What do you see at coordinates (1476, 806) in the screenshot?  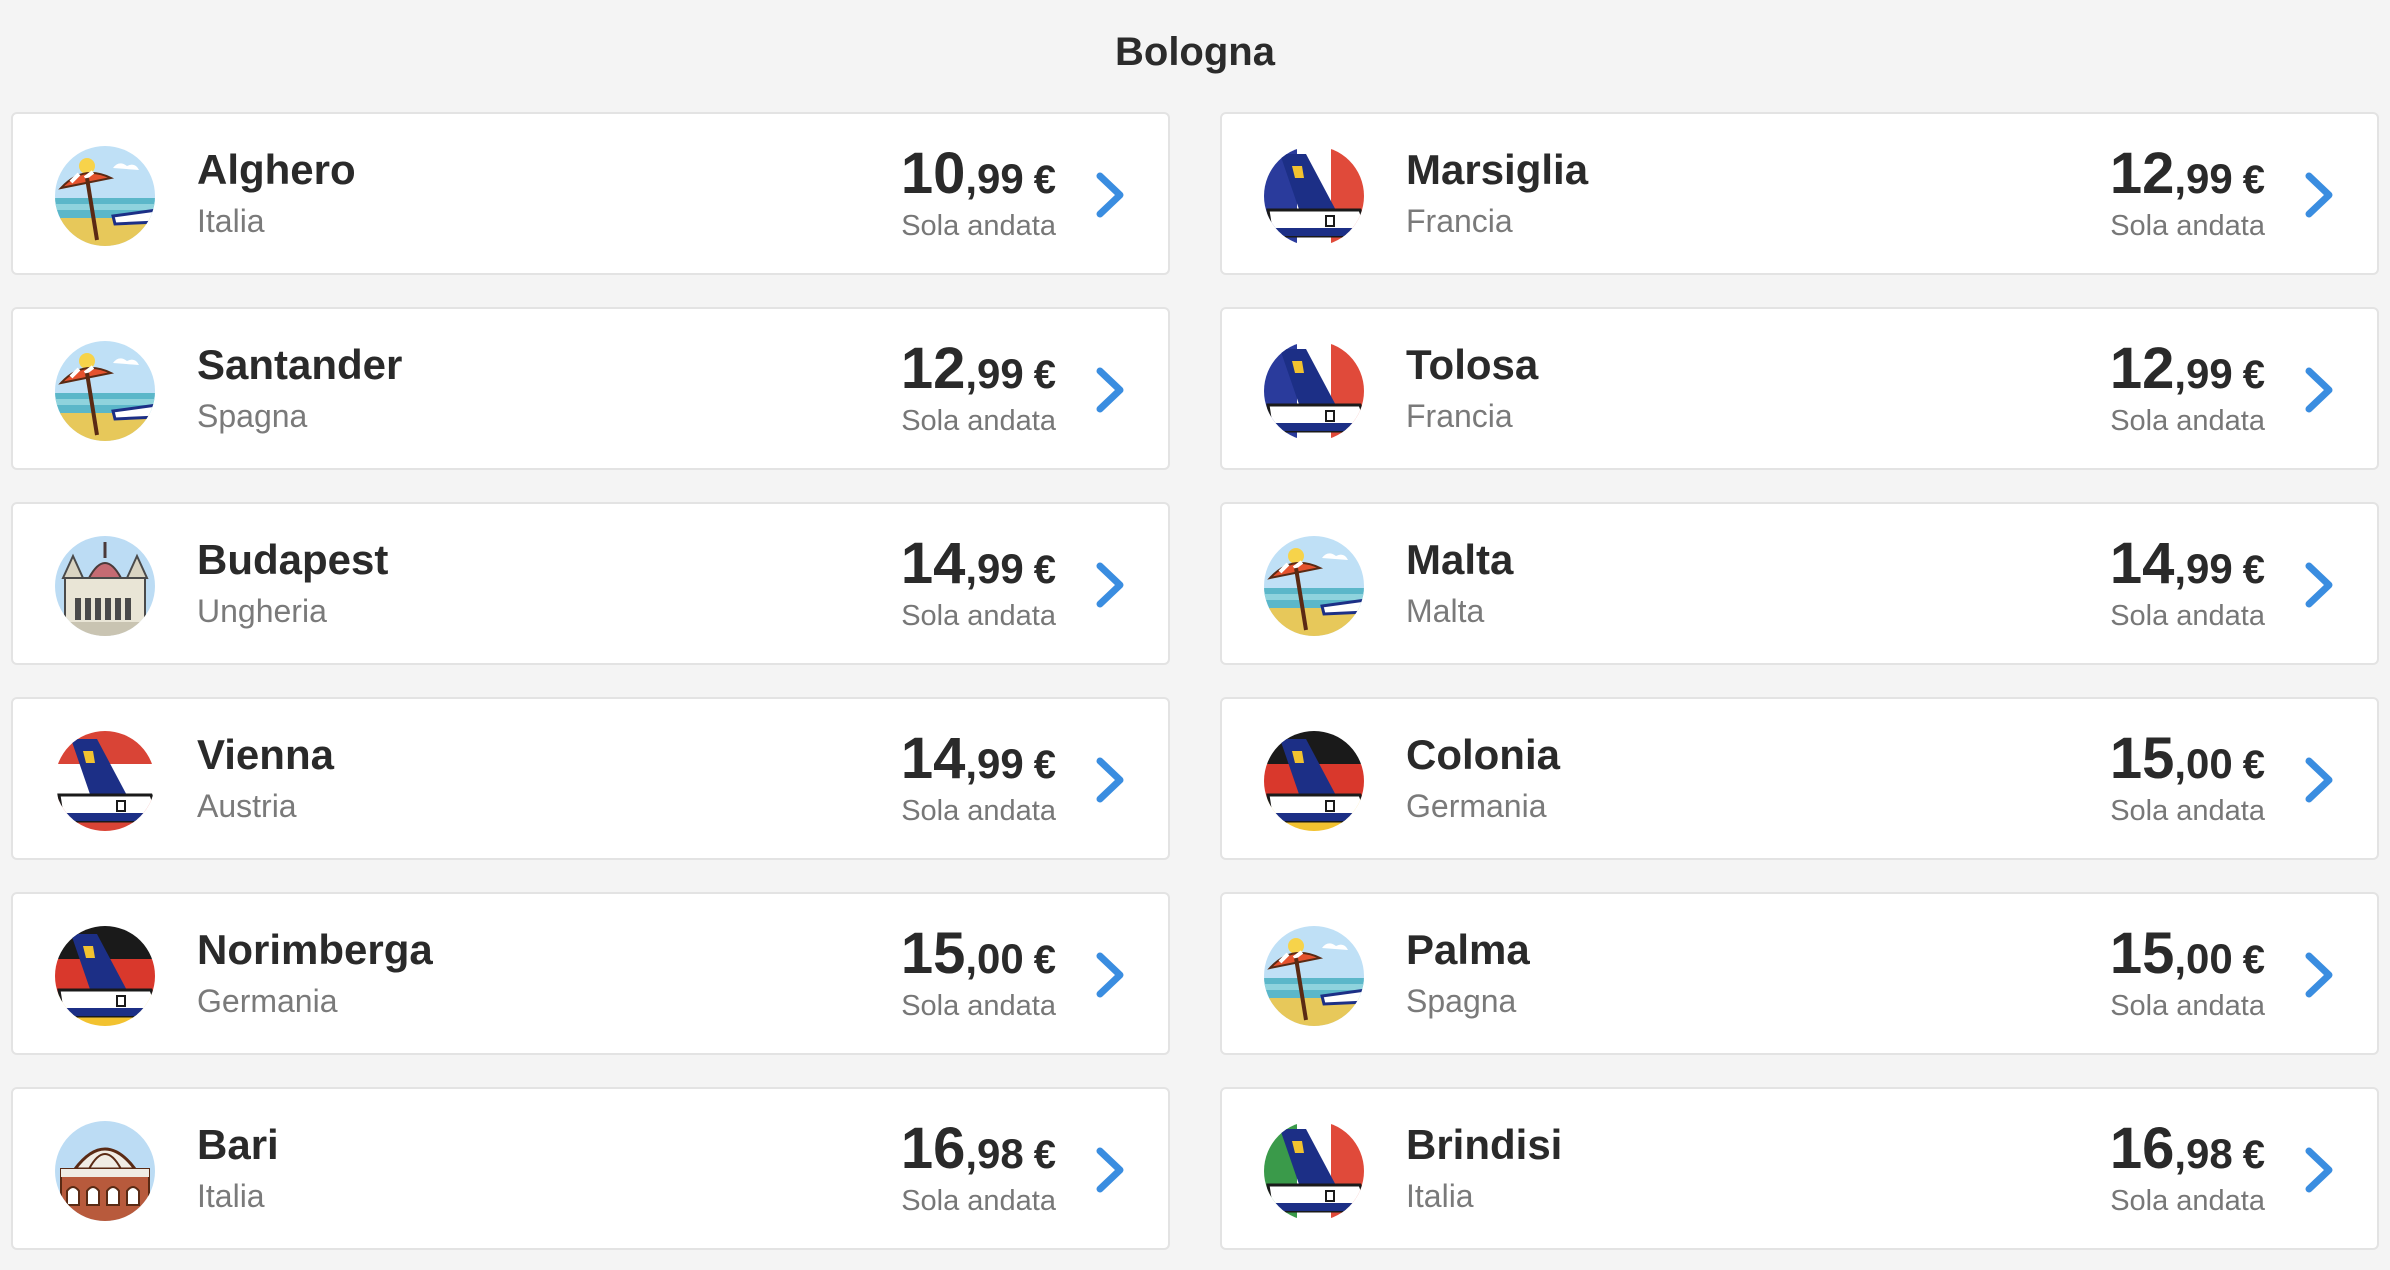 I see `destination-country: Germania` at bounding box center [1476, 806].